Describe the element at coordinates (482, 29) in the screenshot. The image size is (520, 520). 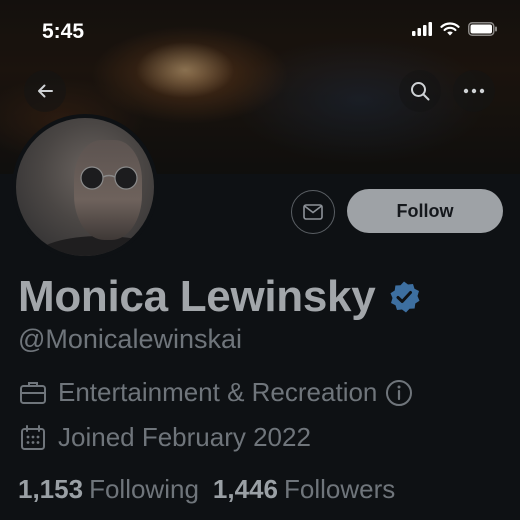
I see `battery-icon` at that location.